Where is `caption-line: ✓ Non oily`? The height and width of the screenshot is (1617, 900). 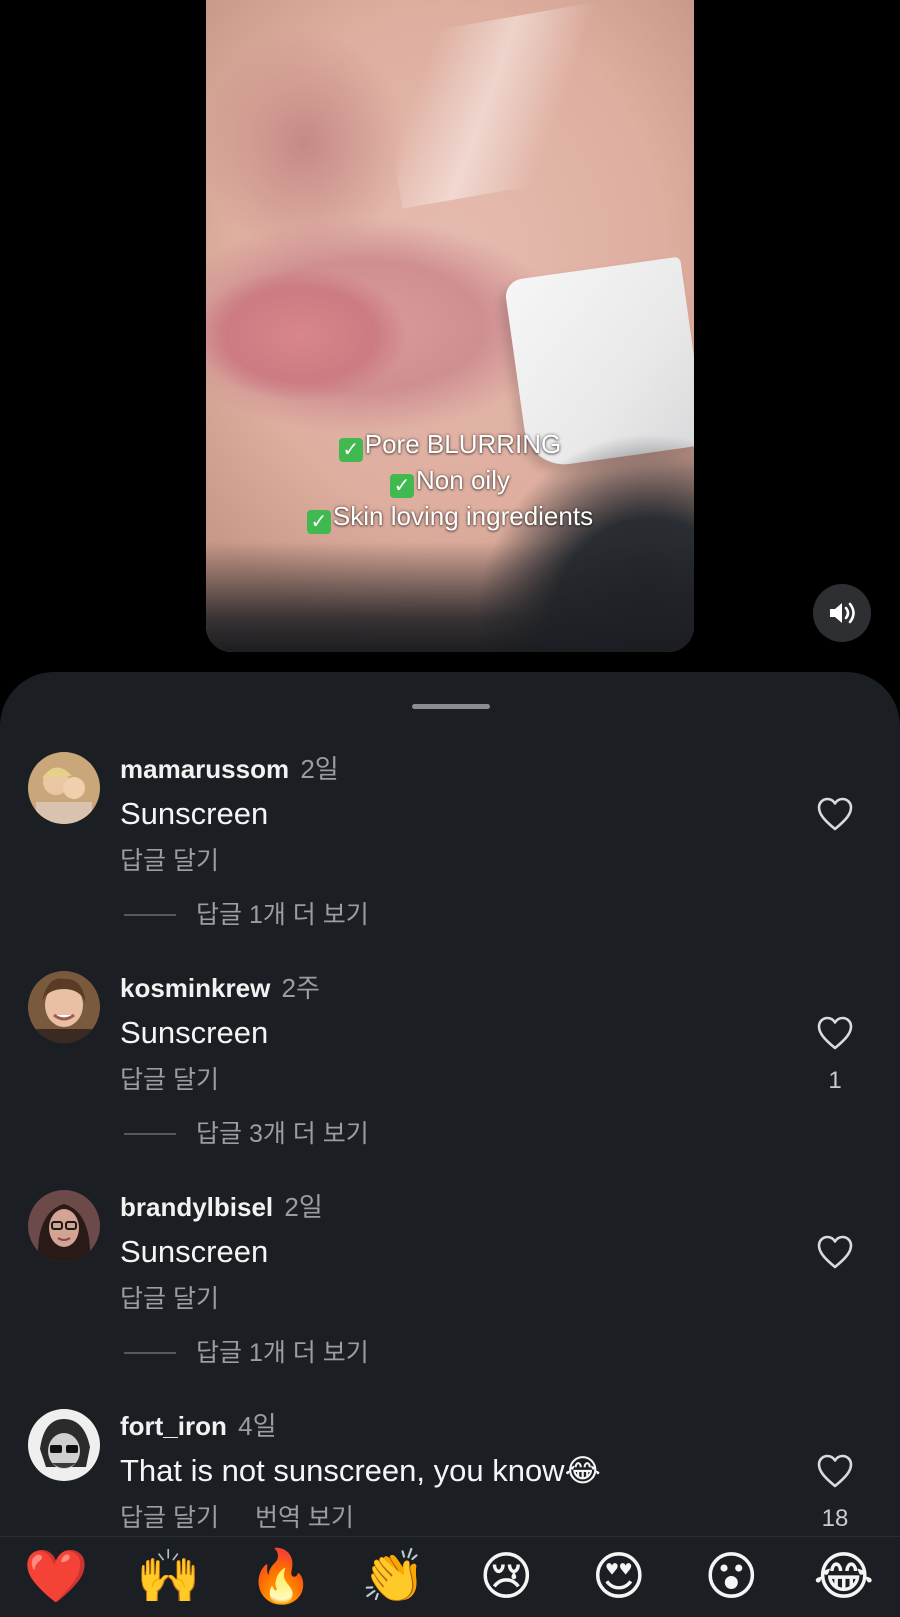 caption-line: ✓ Non oily is located at coordinates (450, 480).